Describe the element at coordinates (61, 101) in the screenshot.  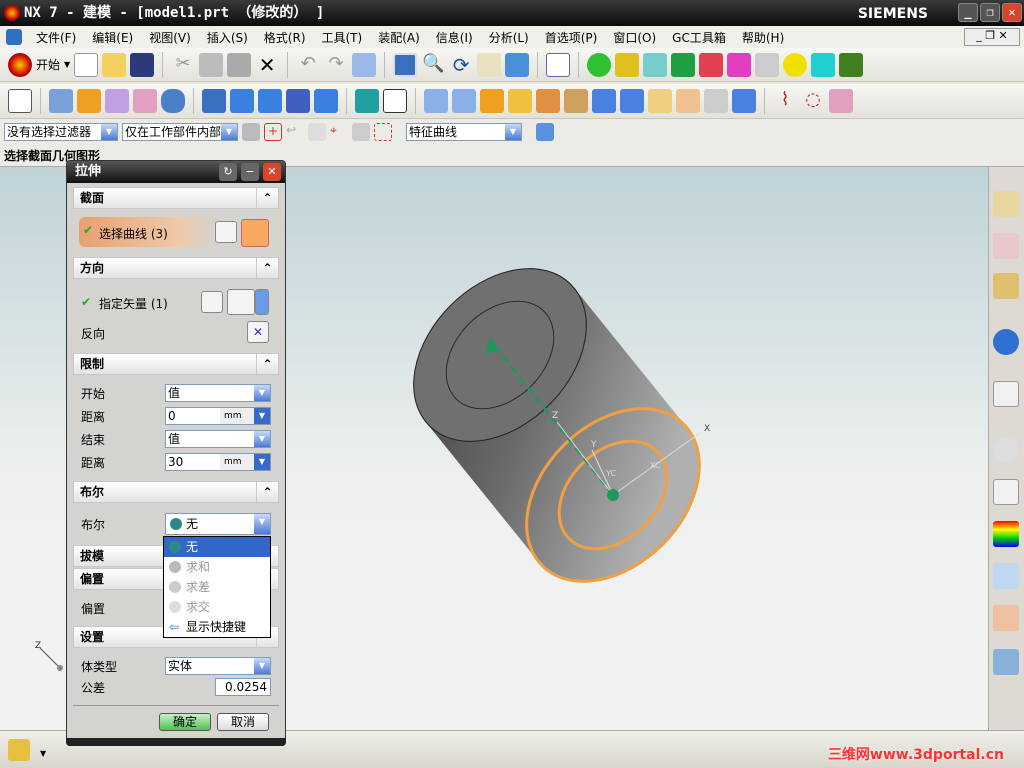
I see `extrude-icon` at that location.